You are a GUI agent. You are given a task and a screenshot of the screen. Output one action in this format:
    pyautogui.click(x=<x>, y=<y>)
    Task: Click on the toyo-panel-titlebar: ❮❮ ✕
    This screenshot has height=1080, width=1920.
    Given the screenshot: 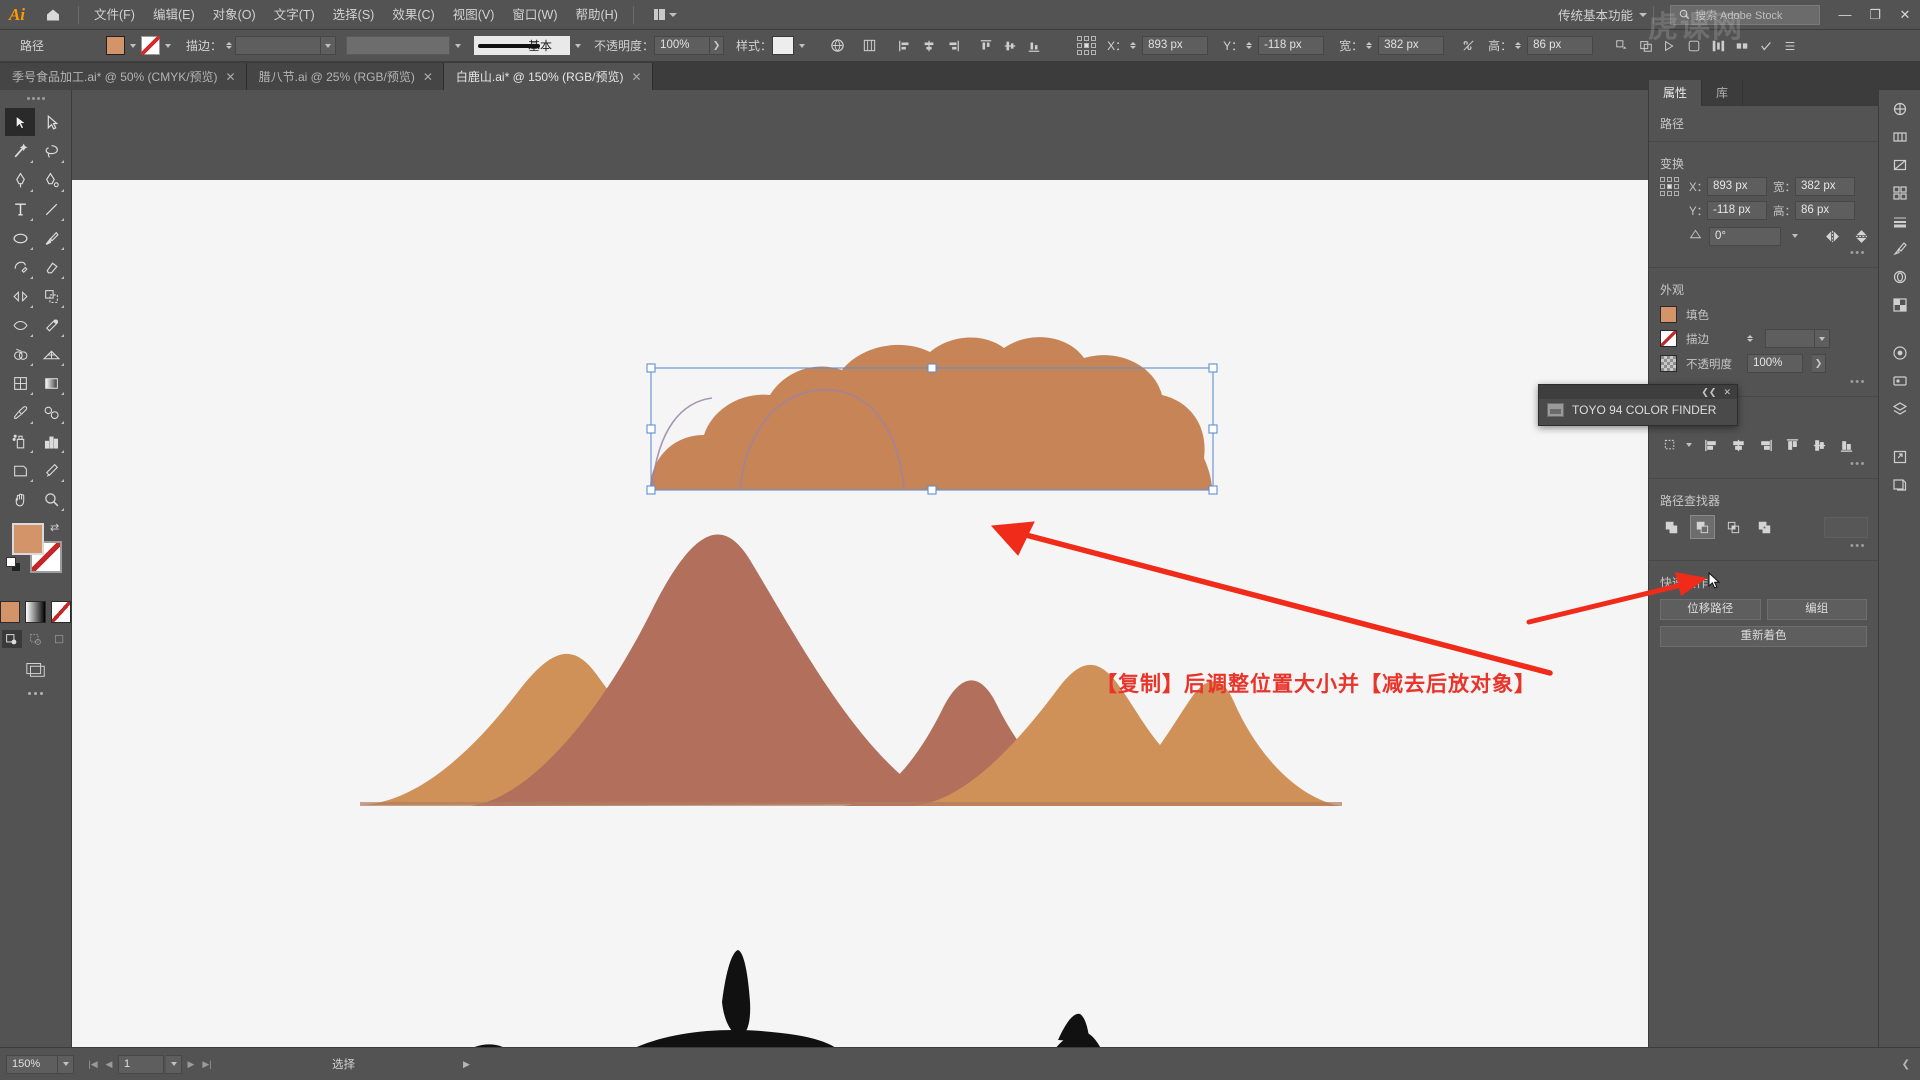 What is the action you would take?
    pyautogui.click(x=1638, y=392)
    